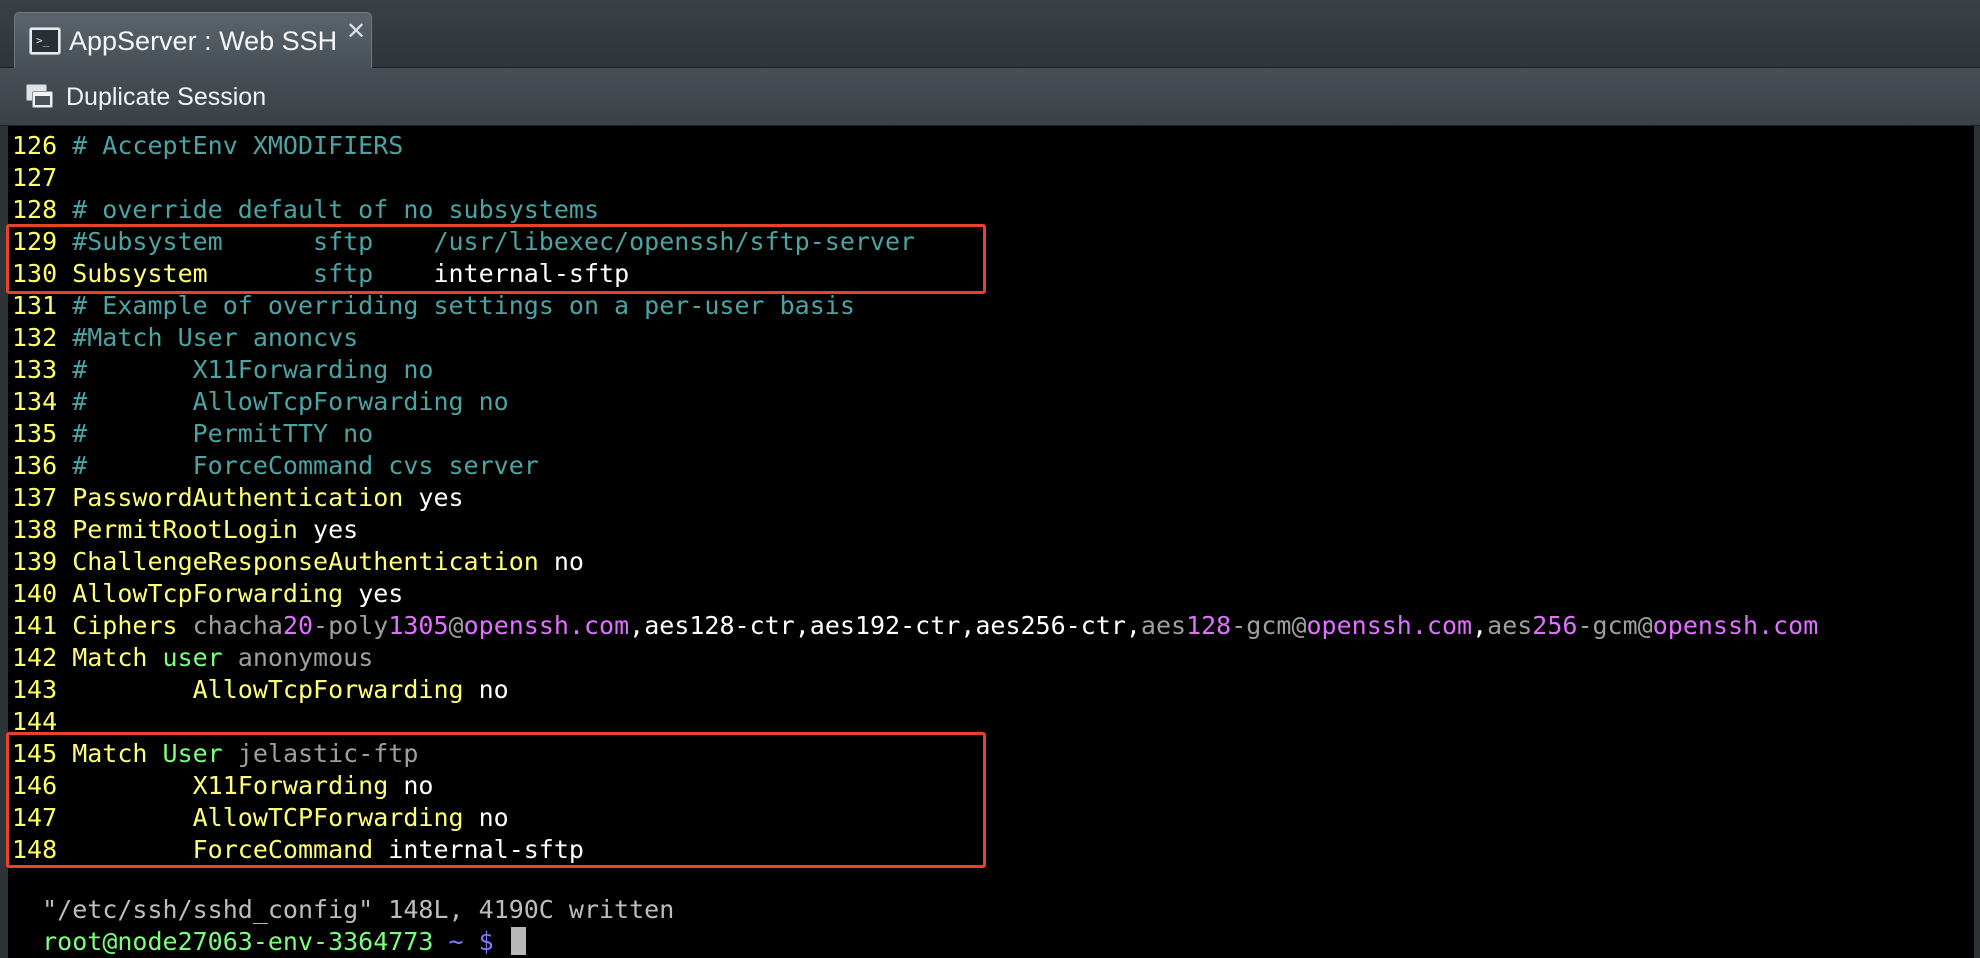  I want to click on line-number: 147, so click(35, 817).